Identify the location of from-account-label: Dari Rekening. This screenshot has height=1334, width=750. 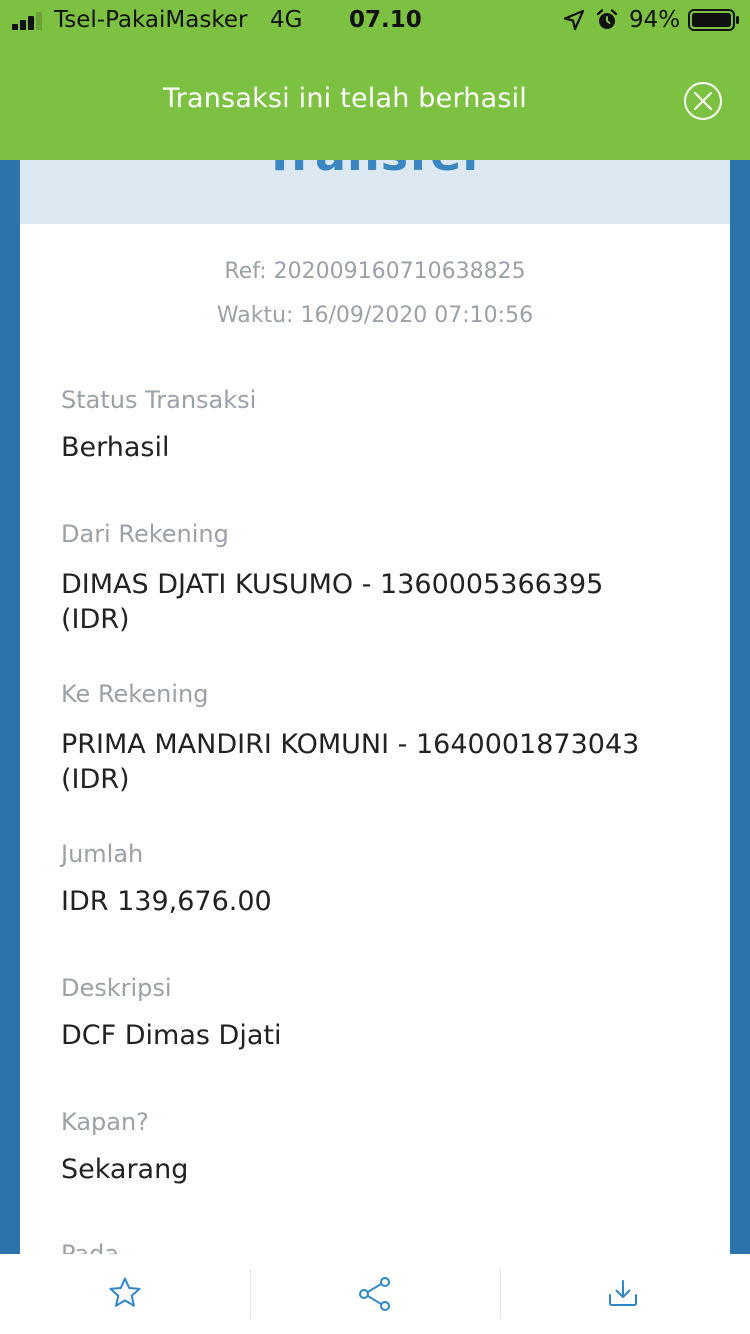
(145, 534).